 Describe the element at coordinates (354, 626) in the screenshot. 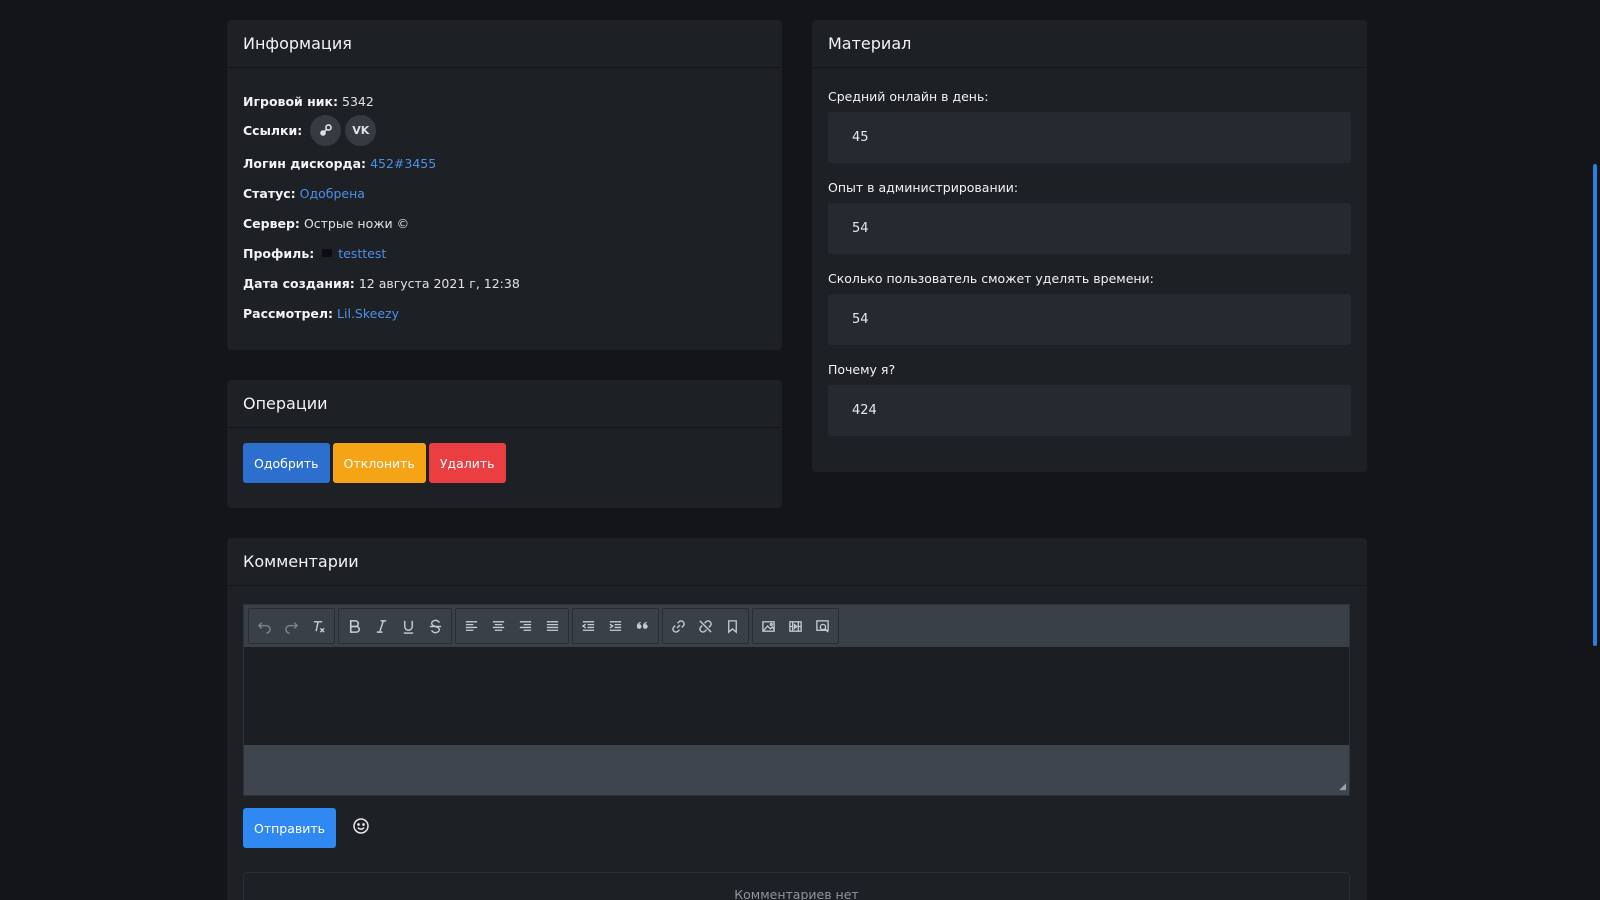

I see `bold-icon` at that location.